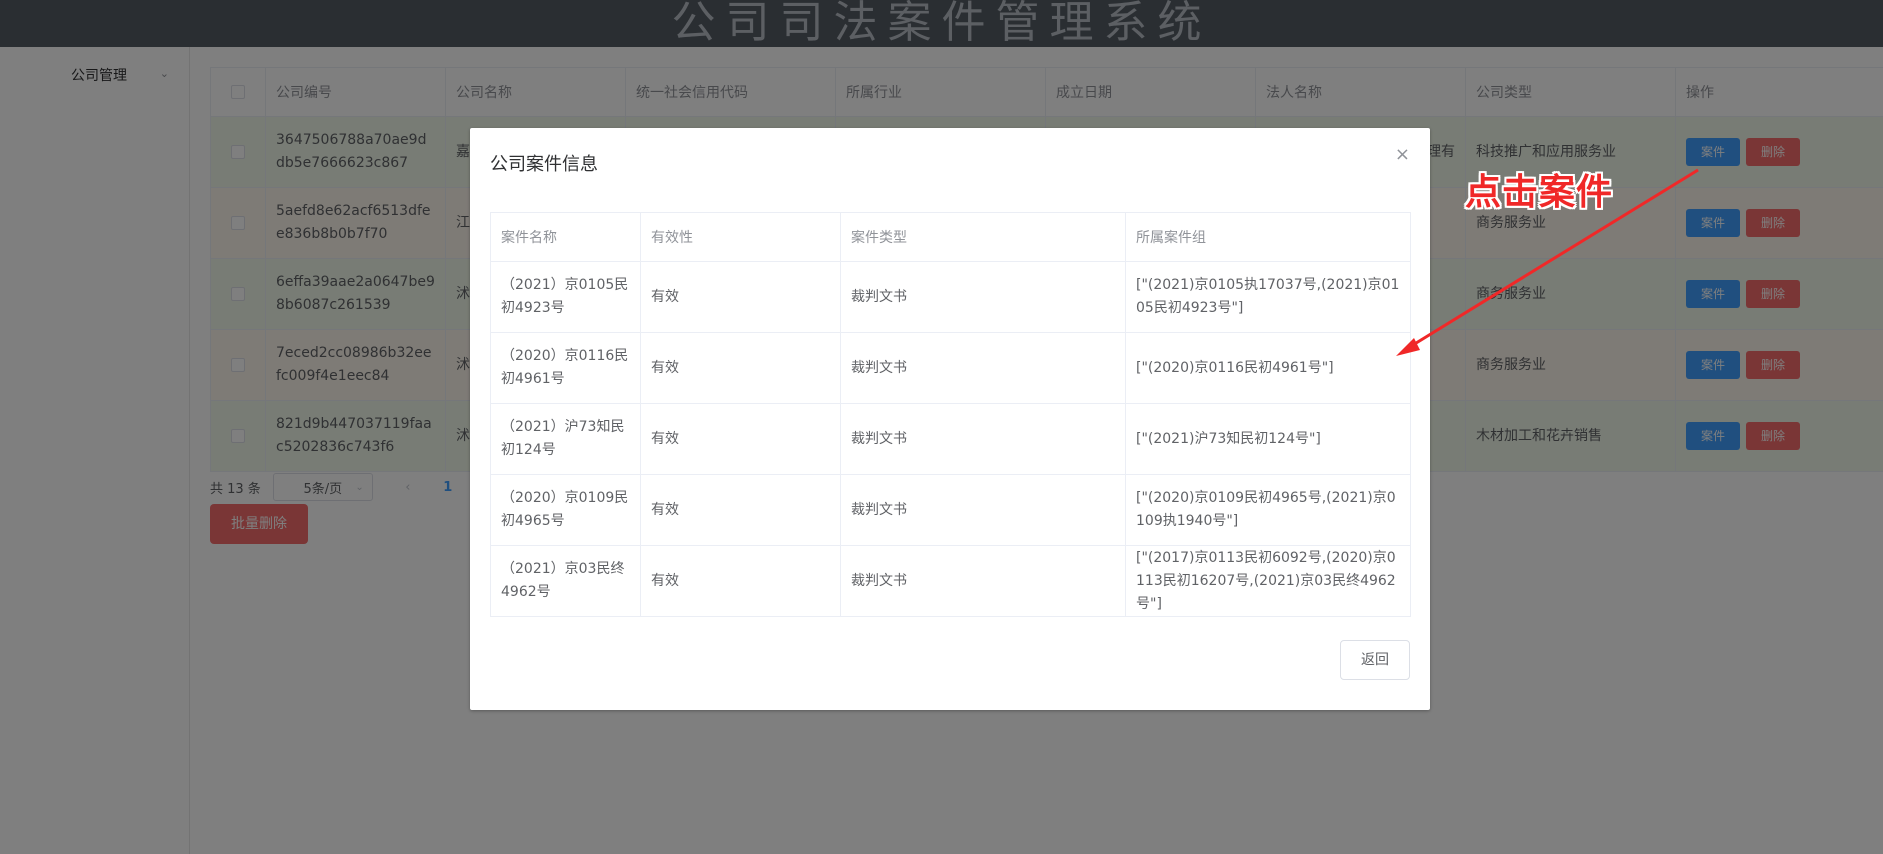  What do you see at coordinates (565, 368) in the screenshot?
I see `case-name: （2020）京0116民初4961号` at bounding box center [565, 368].